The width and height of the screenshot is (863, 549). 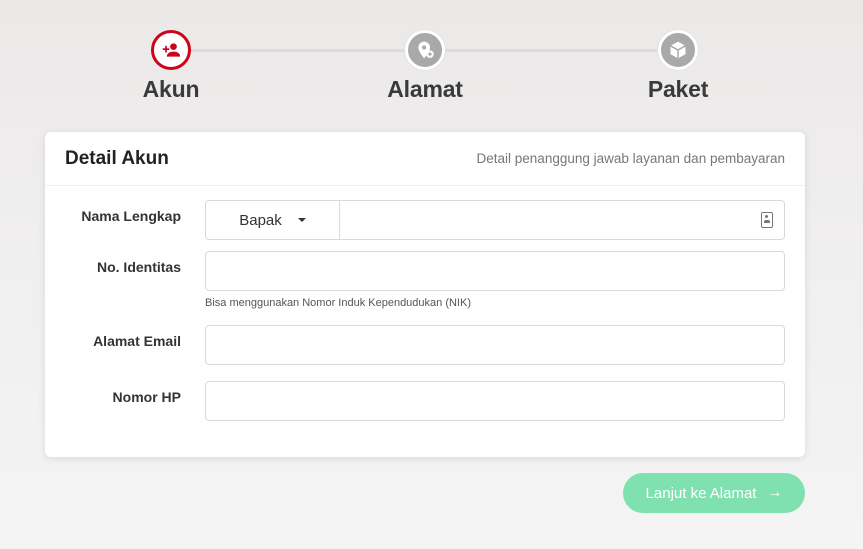 I want to click on step-paket: Paket, so click(x=678, y=65).